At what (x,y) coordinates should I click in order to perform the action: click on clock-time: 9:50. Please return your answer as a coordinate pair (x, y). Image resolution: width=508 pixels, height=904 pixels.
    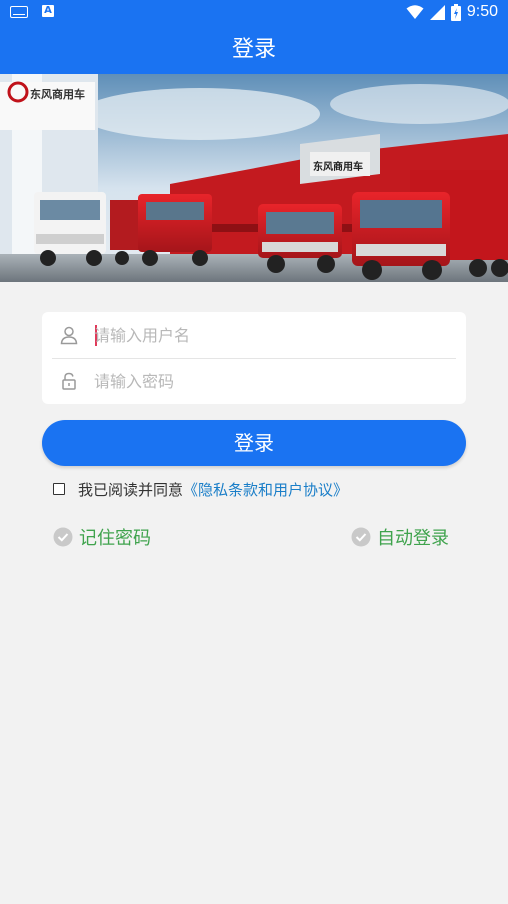
    Looking at the image, I should click on (482, 11).